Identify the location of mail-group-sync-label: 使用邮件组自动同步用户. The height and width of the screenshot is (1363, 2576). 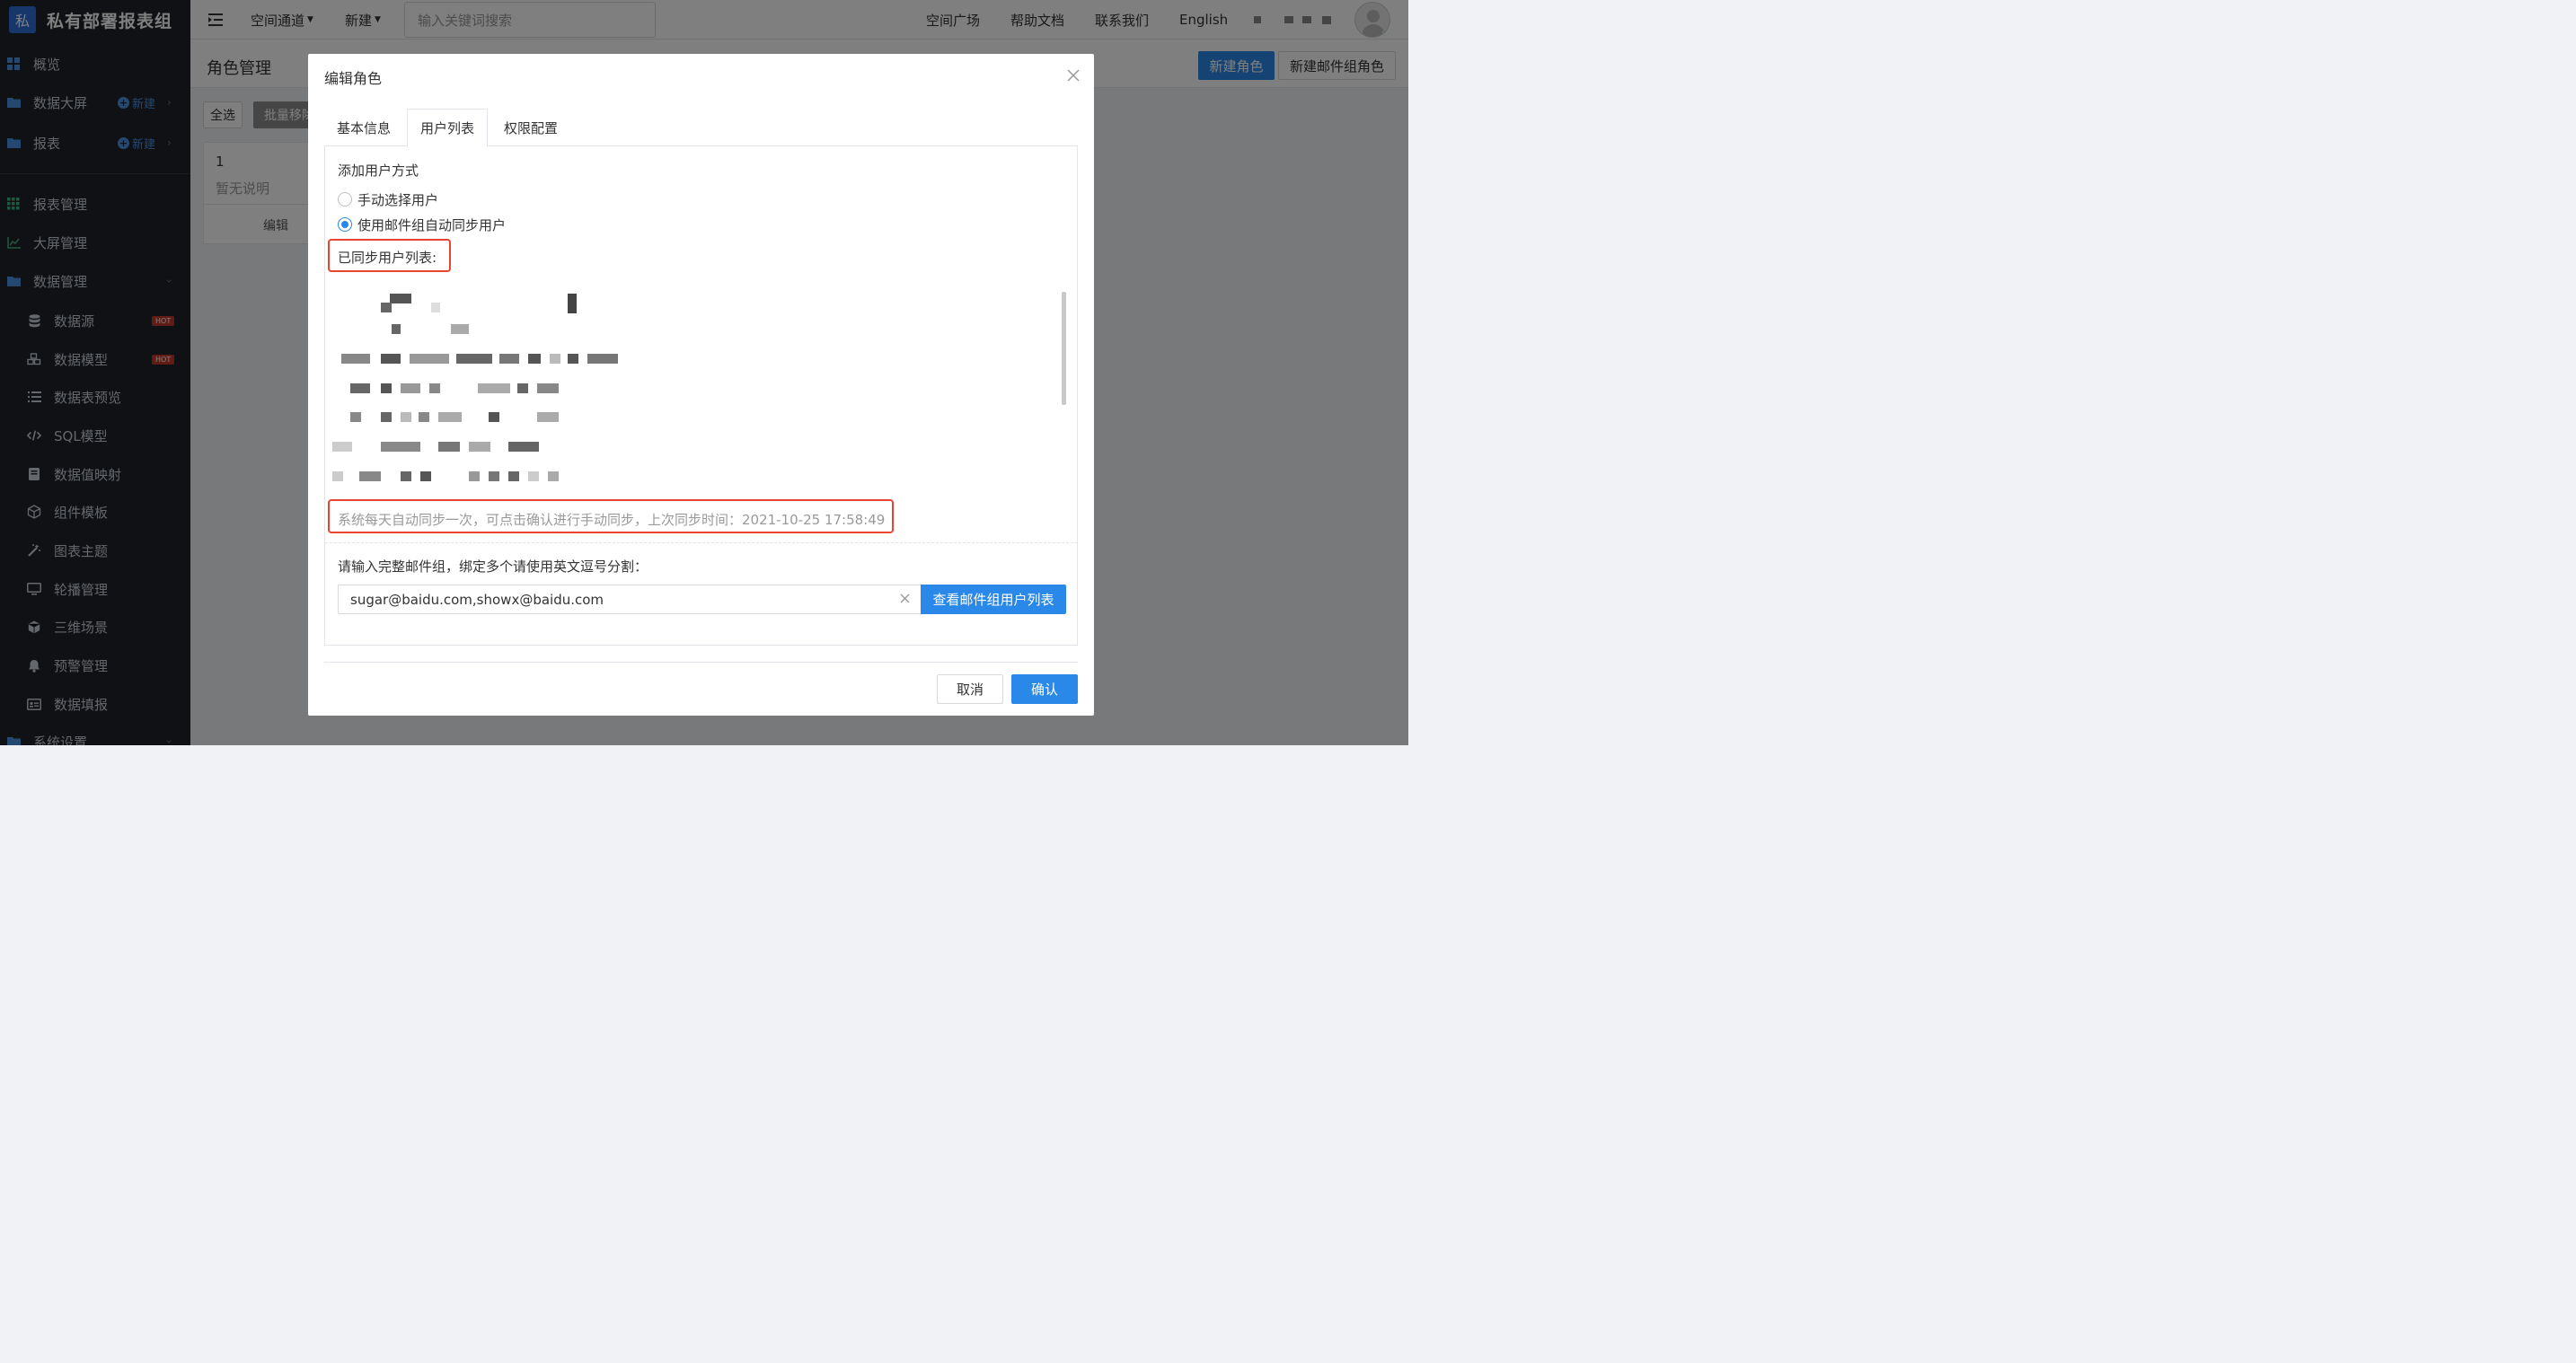
(431, 224).